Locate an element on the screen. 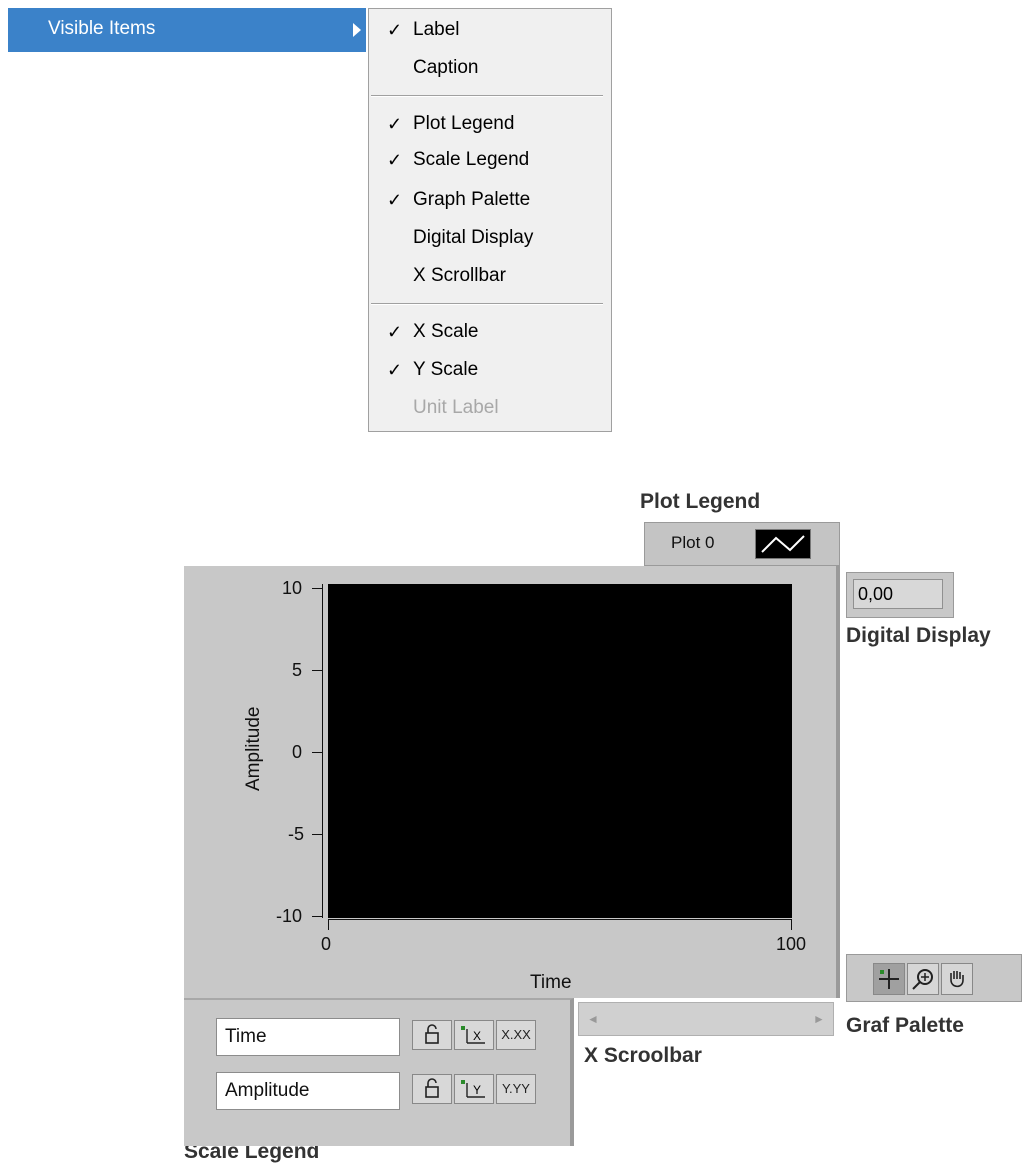  menu-item-caption: Caption is located at coordinates (446, 68).